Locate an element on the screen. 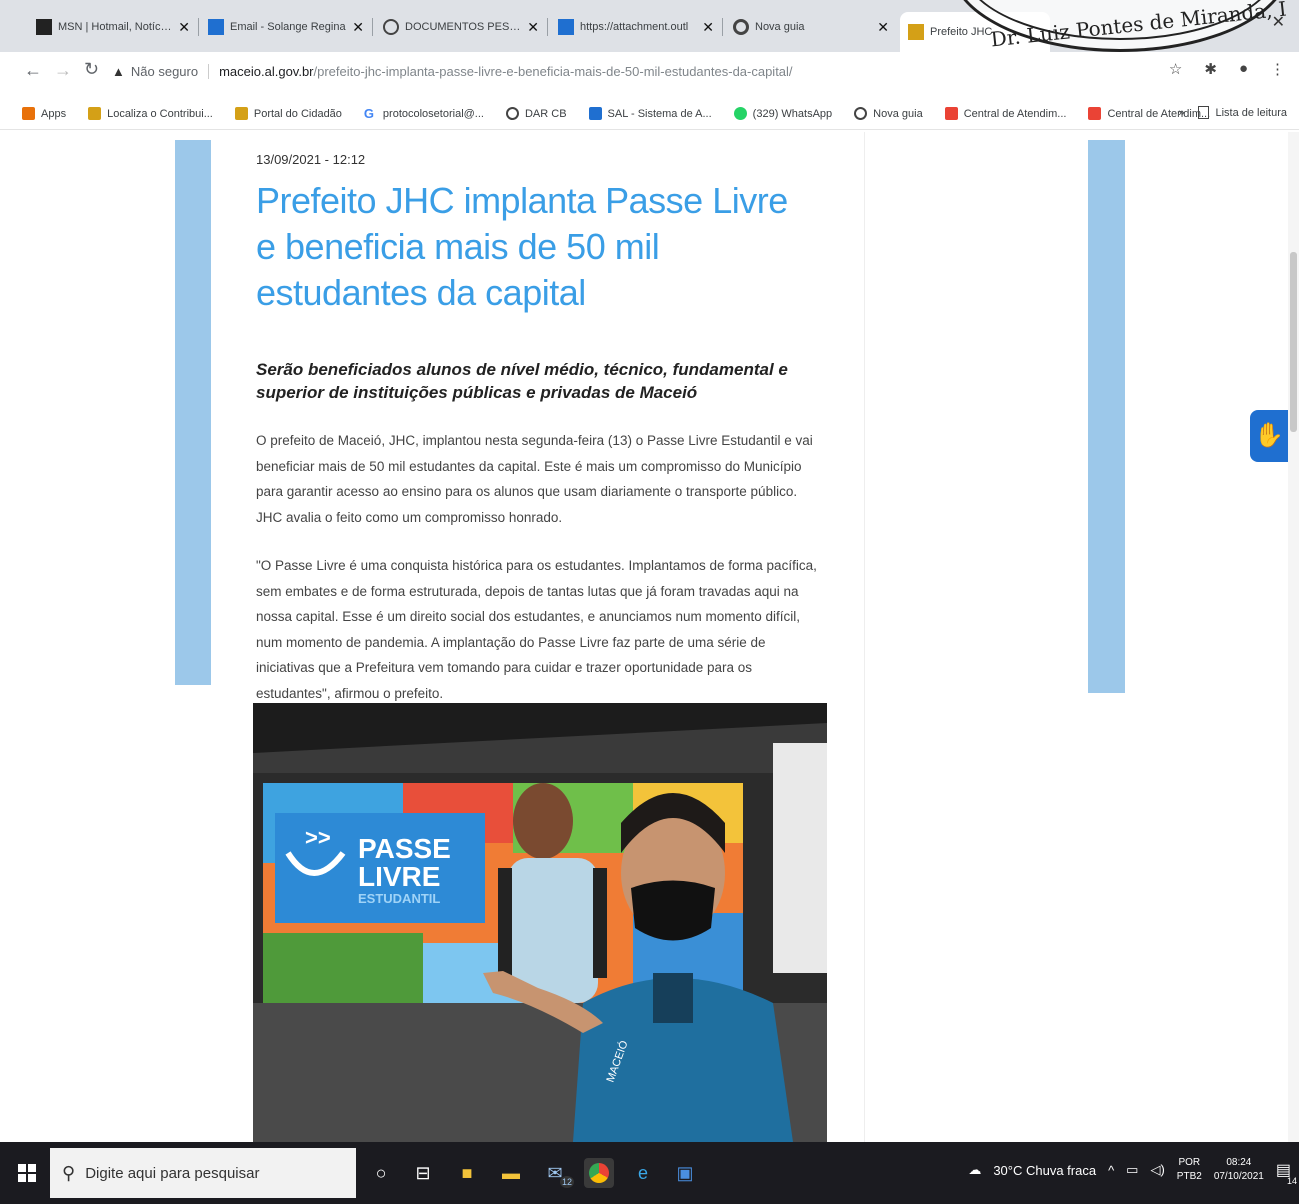 This screenshot has height=1204, width=1299. mail-icon: ✉ 12 is located at coordinates (557, 1173).